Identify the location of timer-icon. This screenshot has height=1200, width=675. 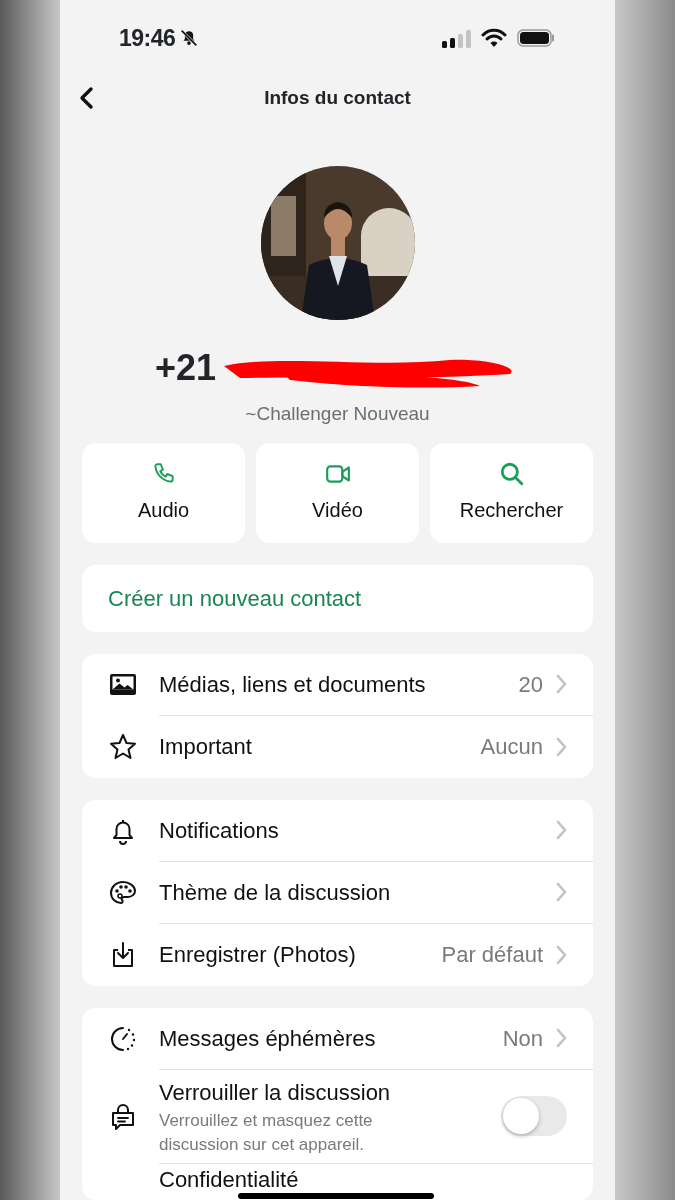
(123, 1038).